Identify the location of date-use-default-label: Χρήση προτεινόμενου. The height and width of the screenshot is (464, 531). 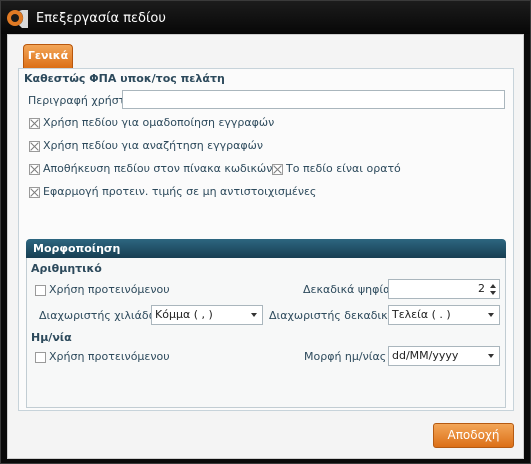
(109, 356).